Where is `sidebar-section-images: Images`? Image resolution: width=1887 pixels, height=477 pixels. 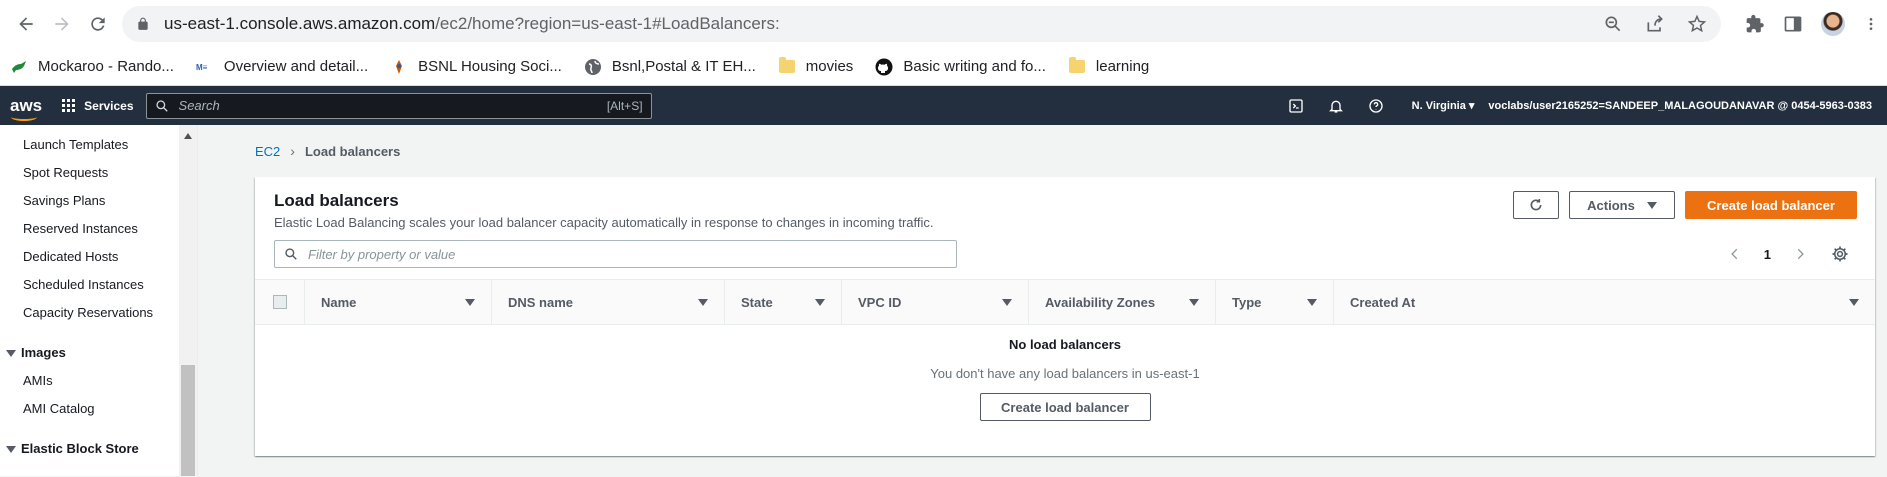 sidebar-section-images: Images is located at coordinates (98, 353).